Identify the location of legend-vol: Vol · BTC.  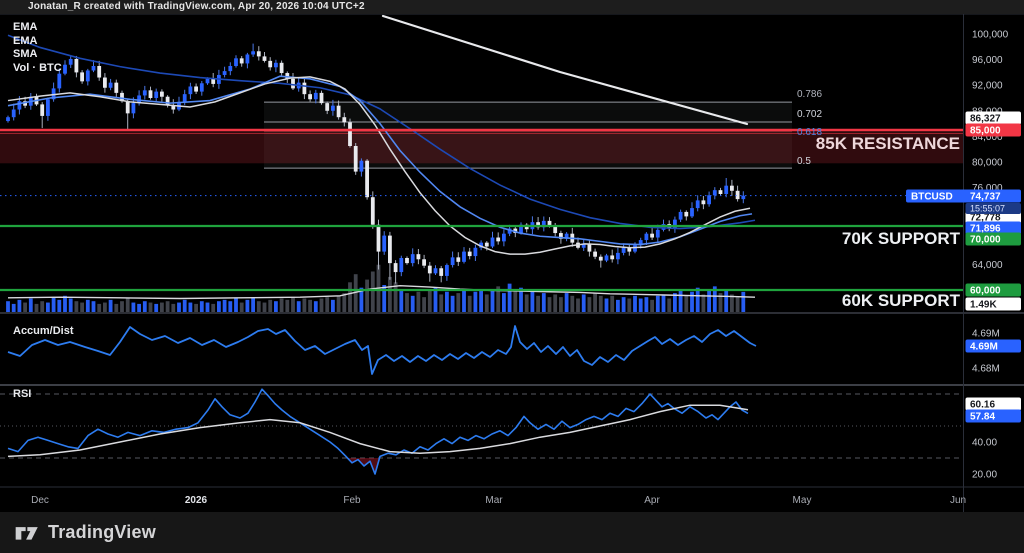
(37, 69).